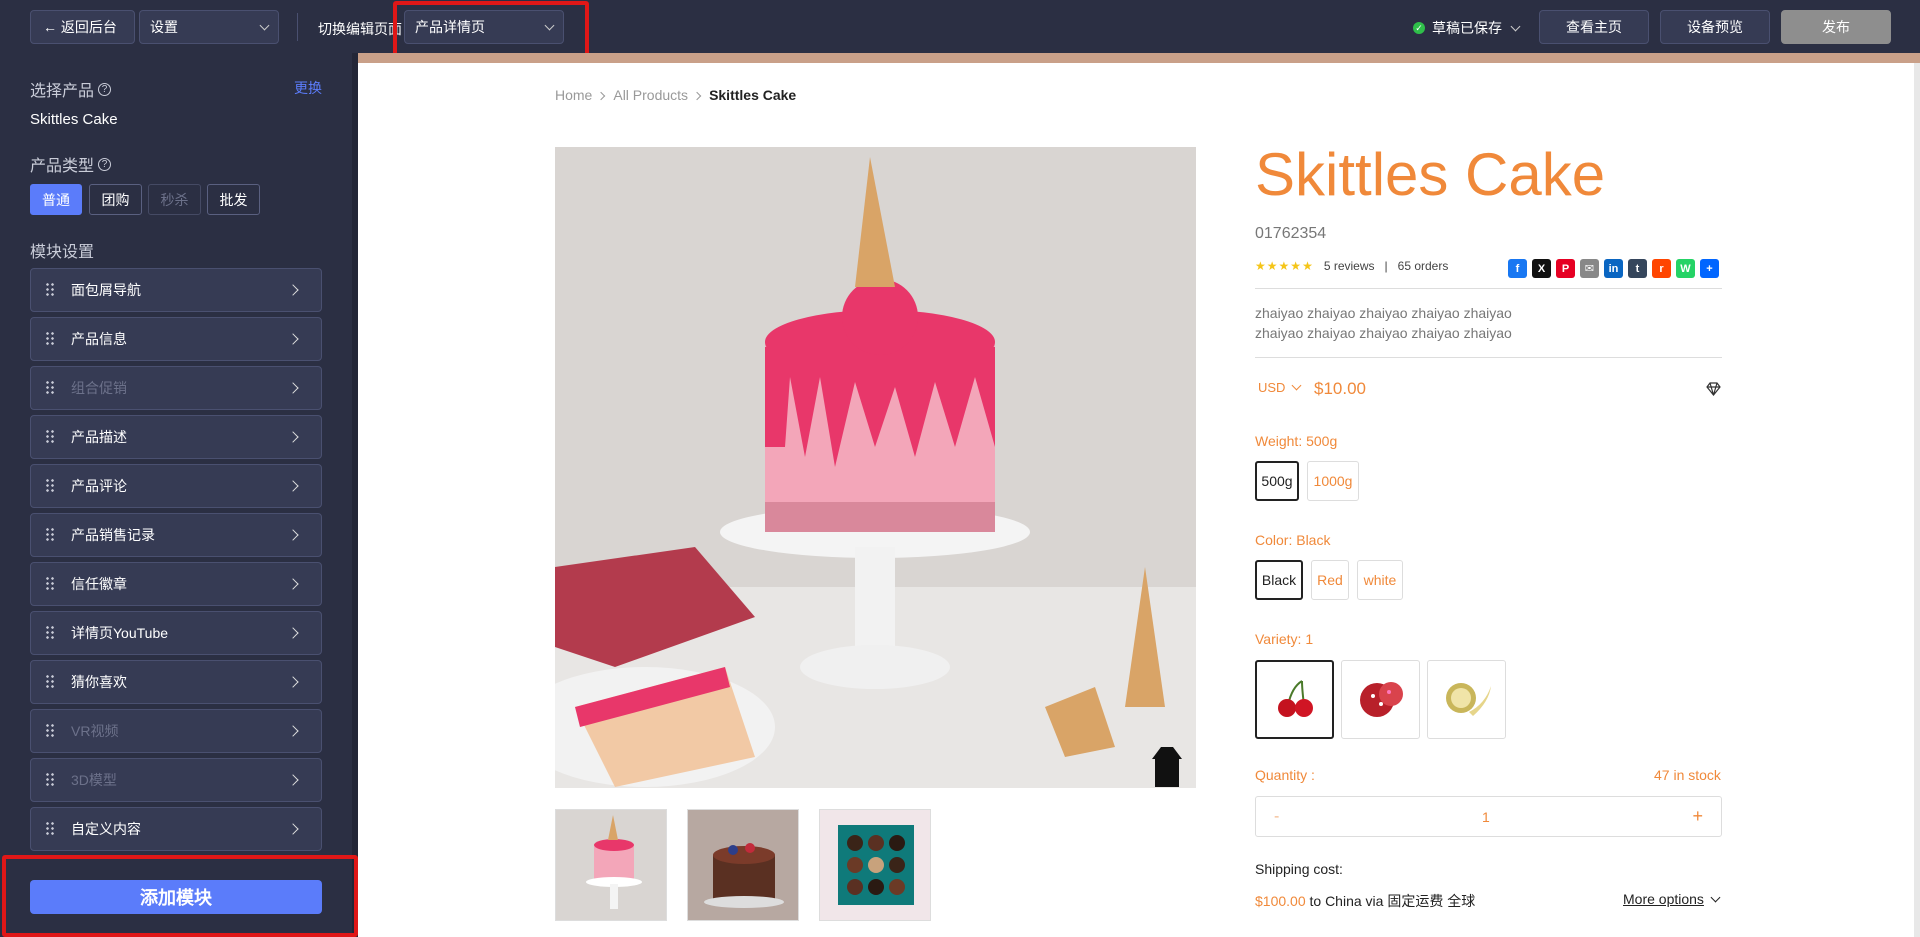 This screenshot has width=1920, height=937. Describe the element at coordinates (1291, 233) in the screenshot. I see `product-sku: 01762354` at that location.